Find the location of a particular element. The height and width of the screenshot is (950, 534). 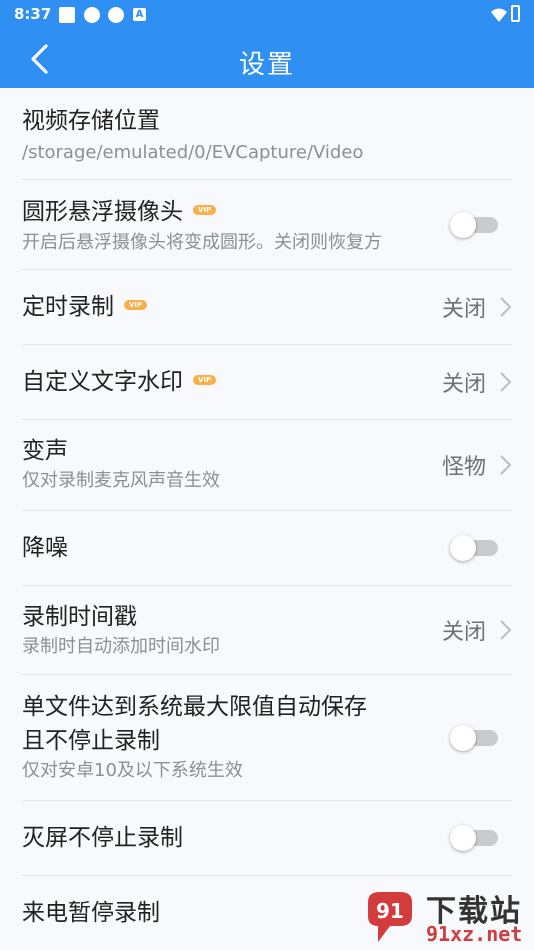

setting-recording-timestamp: 录制时间戳 录制时自动添加时间水印 关闭 is located at coordinates (267, 630).